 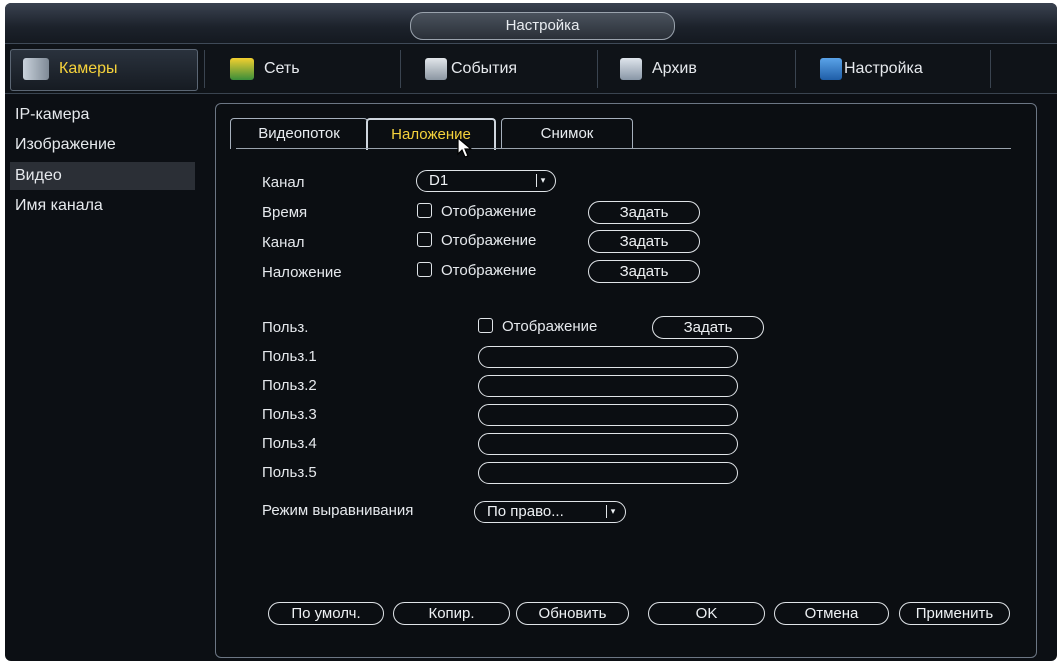 I want to click on menu-item-cameras: Камеры, so click(x=70, y=68).